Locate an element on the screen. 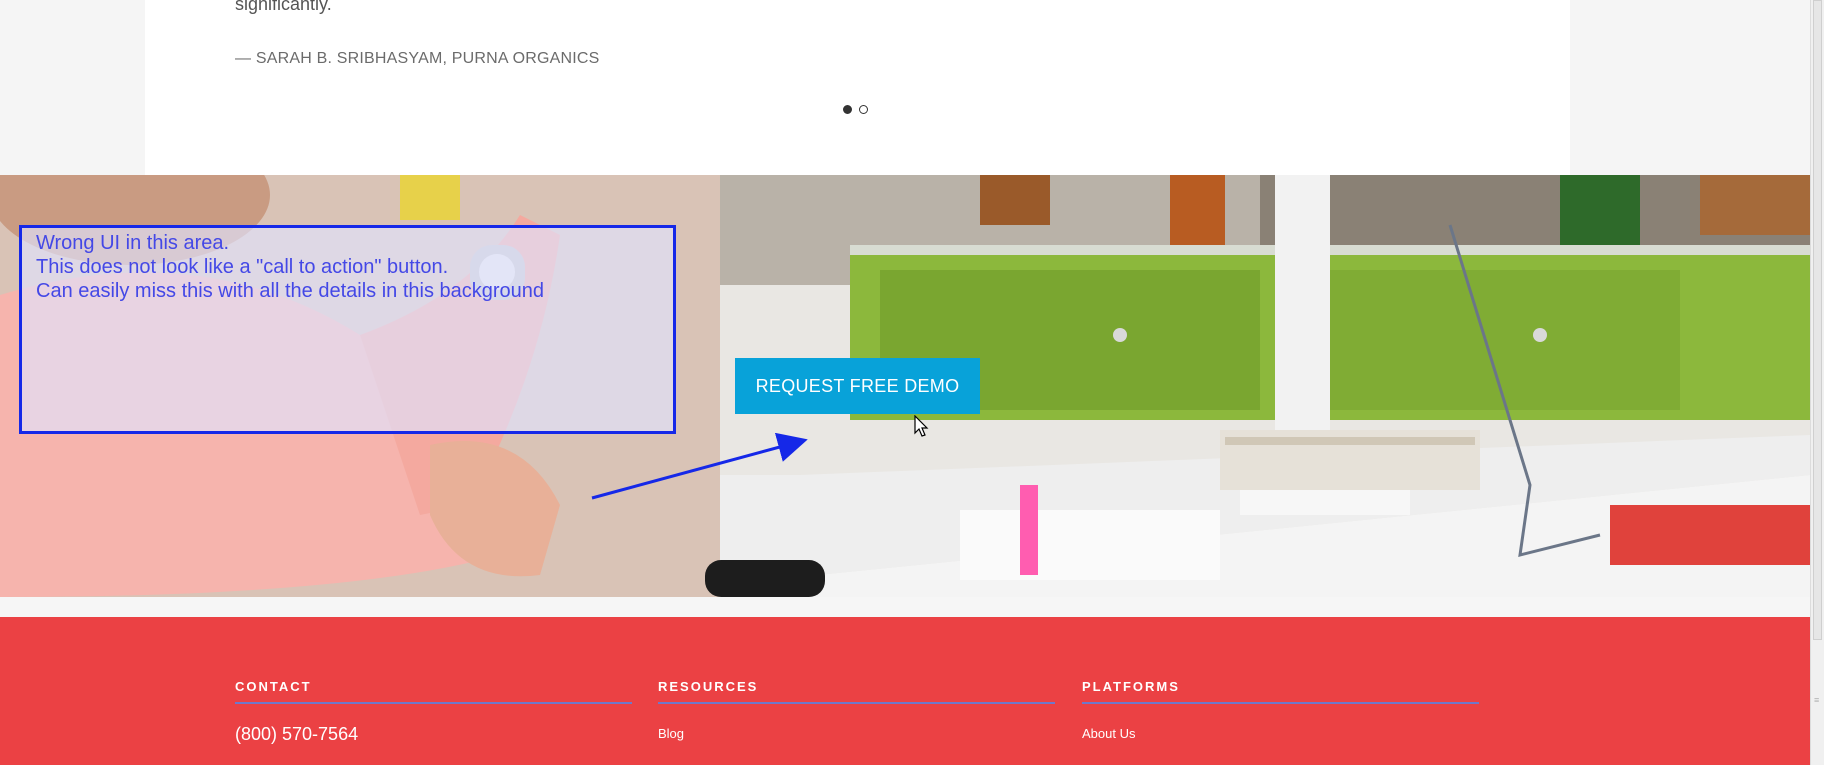 This screenshot has width=1824, height=765. footer-heading-platforms: PLATFORMS is located at coordinates (1280, 691).